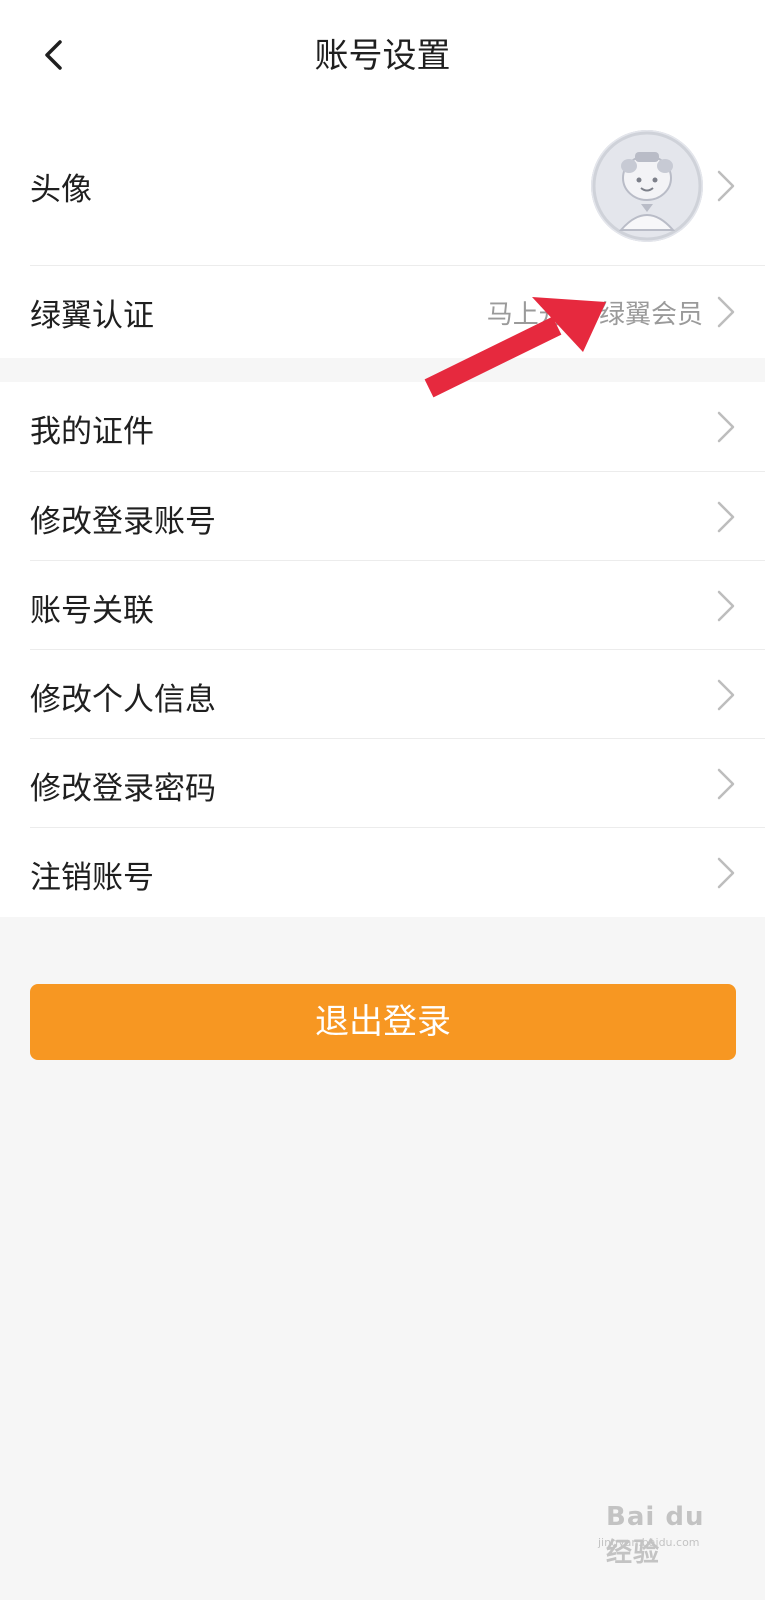 This screenshot has width=765, height=1600. What do you see at coordinates (123, 522) in the screenshot?
I see `row-label: 修改登录账号` at bounding box center [123, 522].